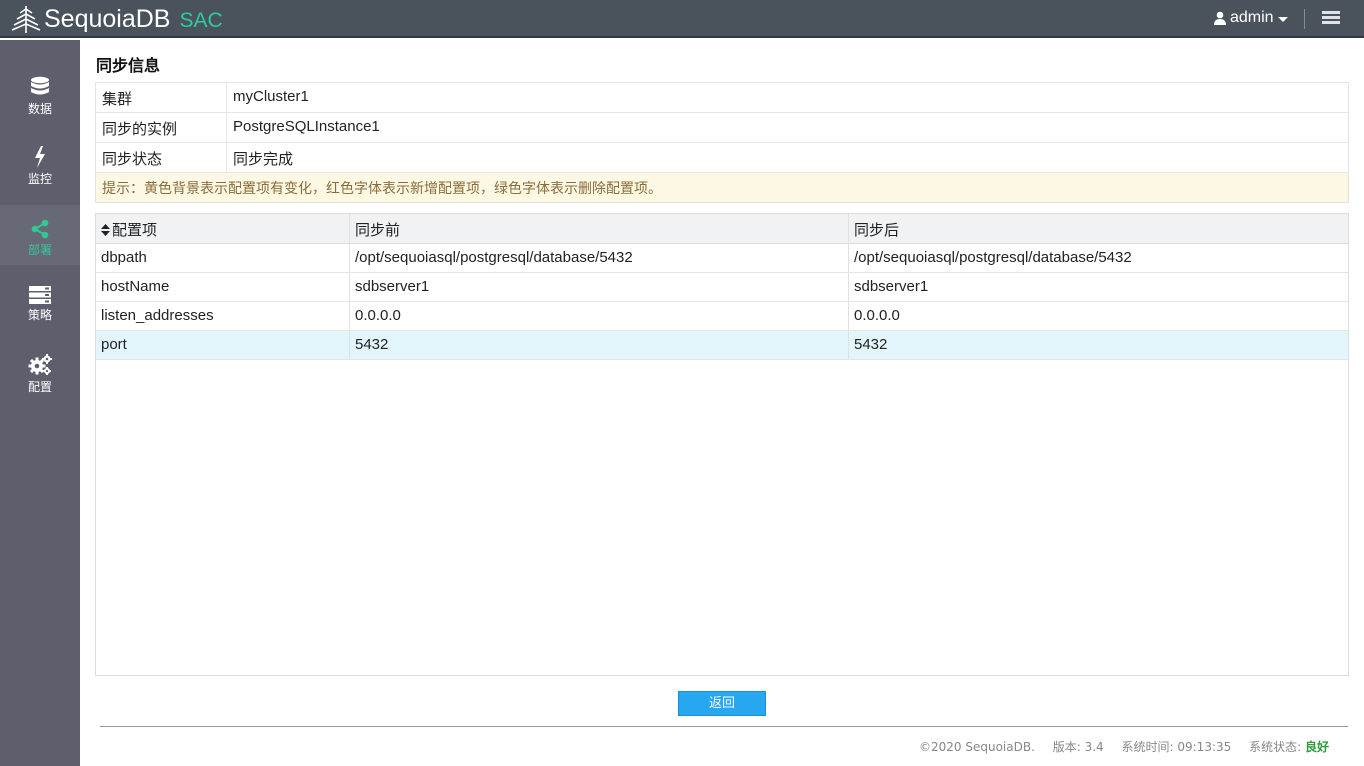 This screenshot has height=766, width=1364. Describe the element at coordinates (599, 316) in the screenshot. I see `cell-before: 0.0.0.0` at that location.